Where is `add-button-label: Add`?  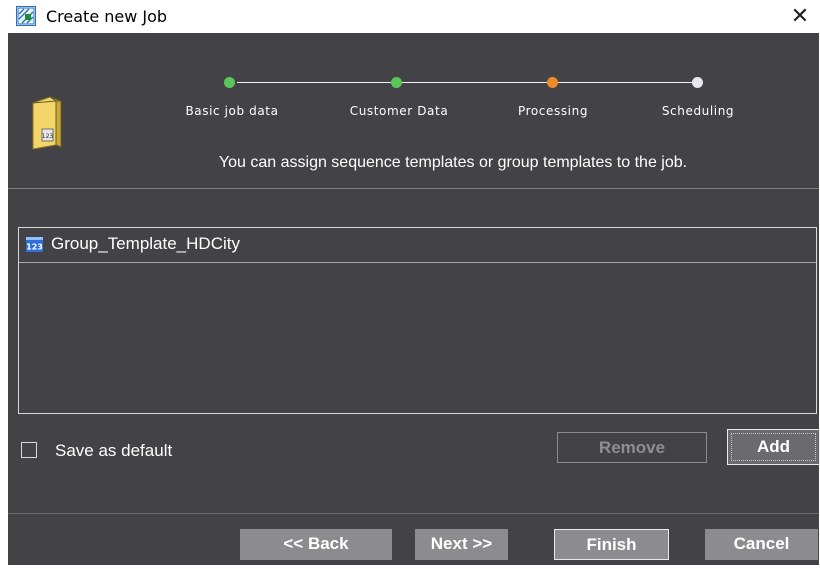
add-button-label: Add is located at coordinates (773, 446).